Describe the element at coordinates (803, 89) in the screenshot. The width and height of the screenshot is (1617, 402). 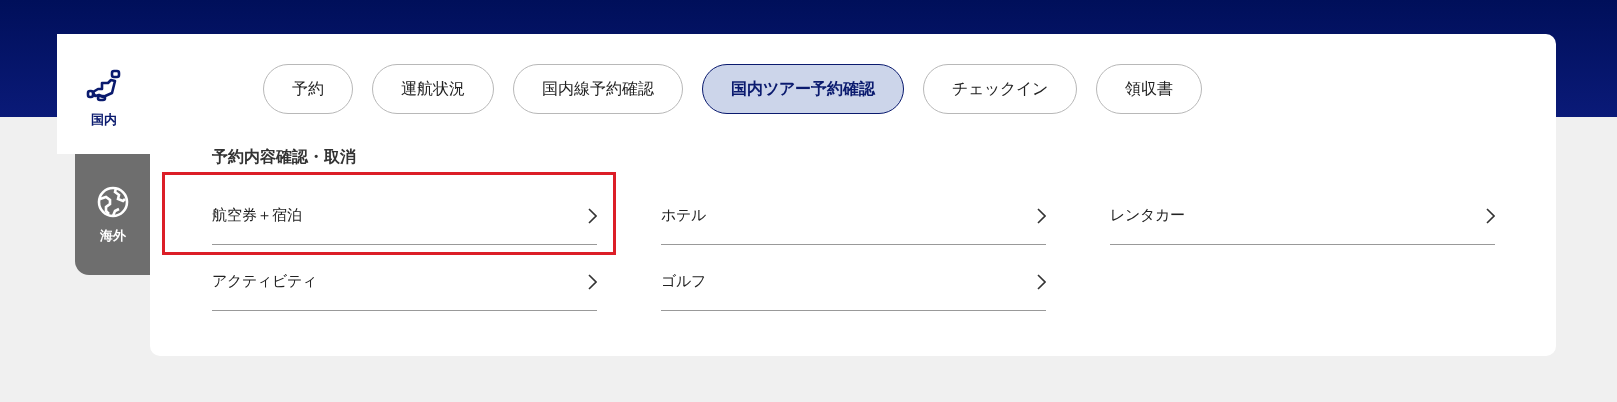
I see `menu-tab: 国内ツアー予約確認` at that location.